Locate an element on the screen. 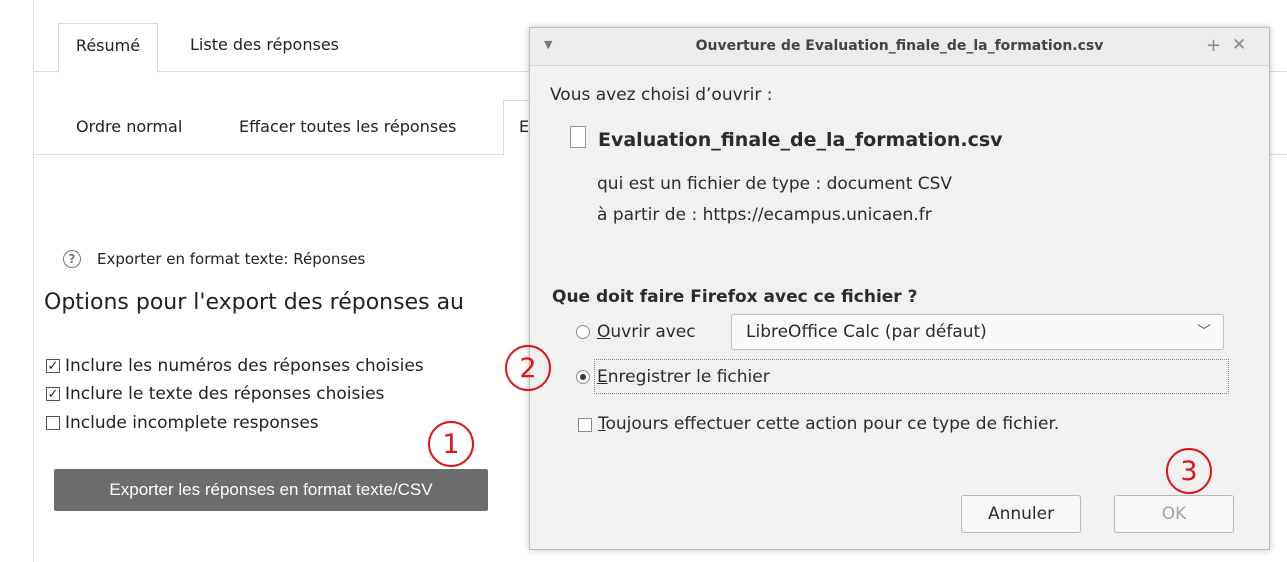 The height and width of the screenshot is (562, 1287). always-checkbox is located at coordinates (585, 425).